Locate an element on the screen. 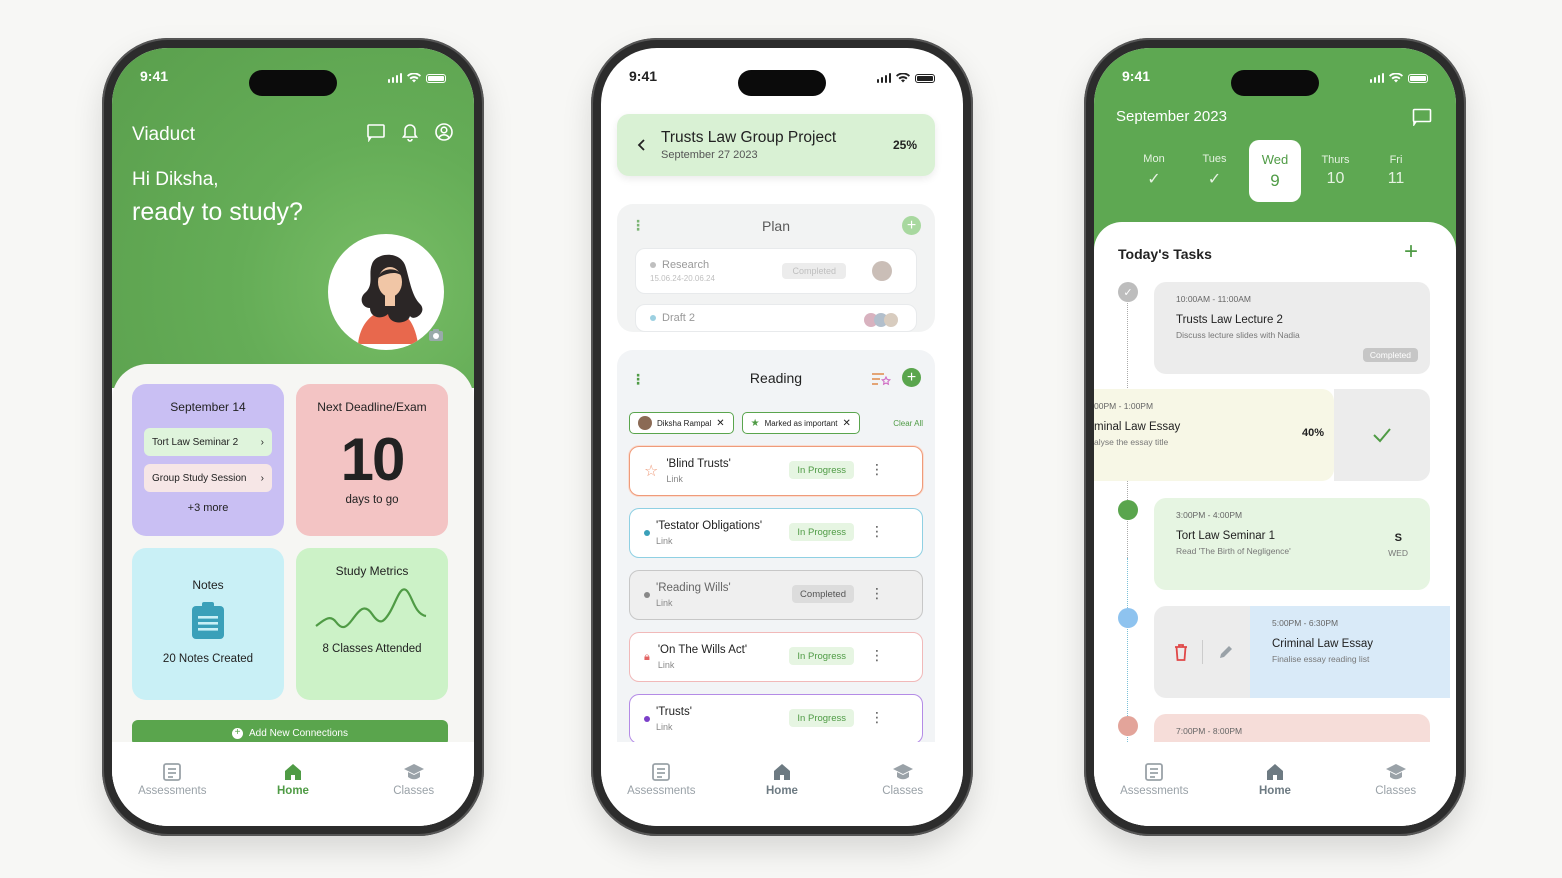 The height and width of the screenshot is (878, 1562). trash-icon is located at coordinates (1181, 652).